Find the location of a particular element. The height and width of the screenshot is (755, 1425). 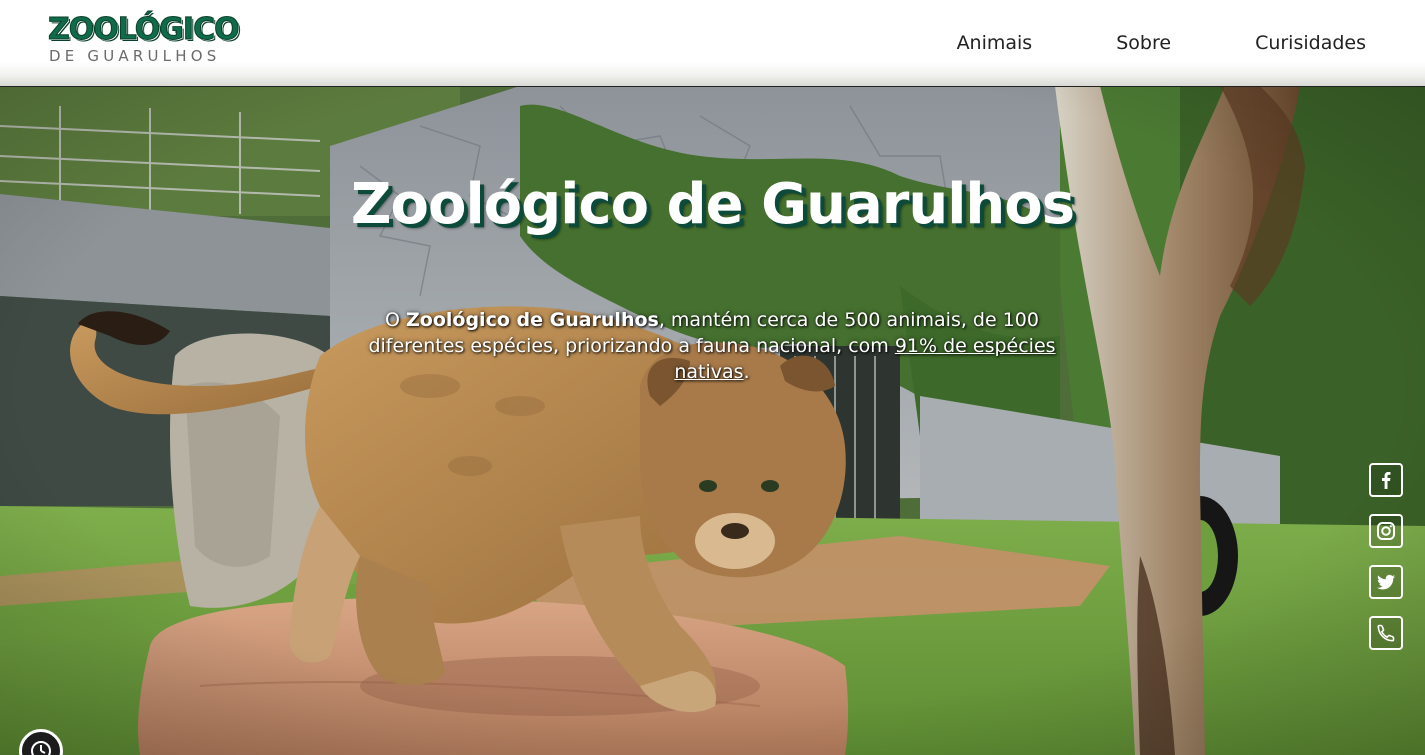

hero-title: Zoológico de Guarulhos is located at coordinates (712, 204).